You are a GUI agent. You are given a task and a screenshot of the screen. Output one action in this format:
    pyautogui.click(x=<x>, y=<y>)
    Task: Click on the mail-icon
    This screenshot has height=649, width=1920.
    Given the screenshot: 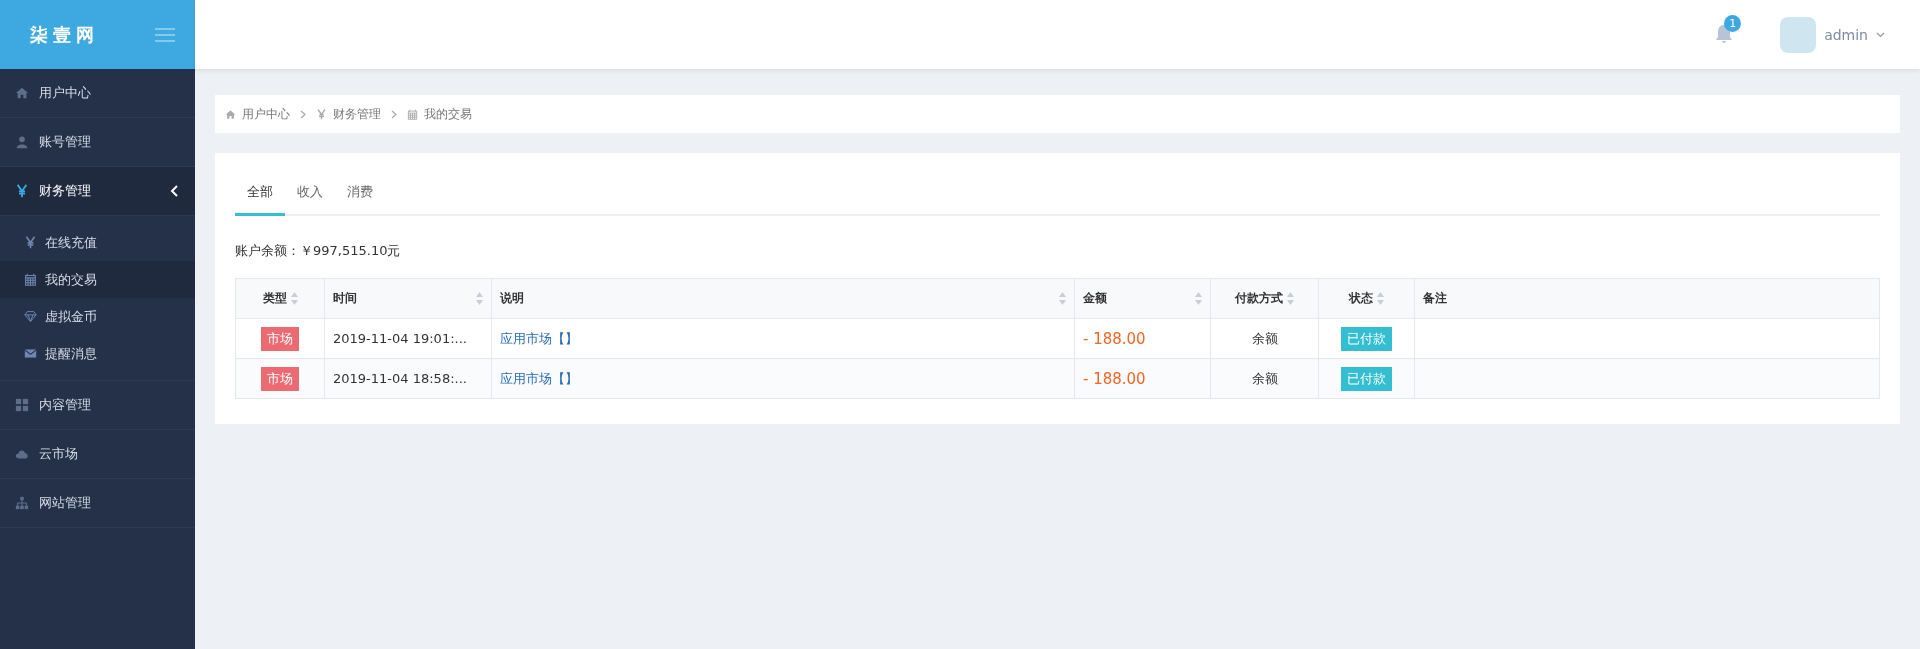 What is the action you would take?
    pyautogui.click(x=30, y=353)
    